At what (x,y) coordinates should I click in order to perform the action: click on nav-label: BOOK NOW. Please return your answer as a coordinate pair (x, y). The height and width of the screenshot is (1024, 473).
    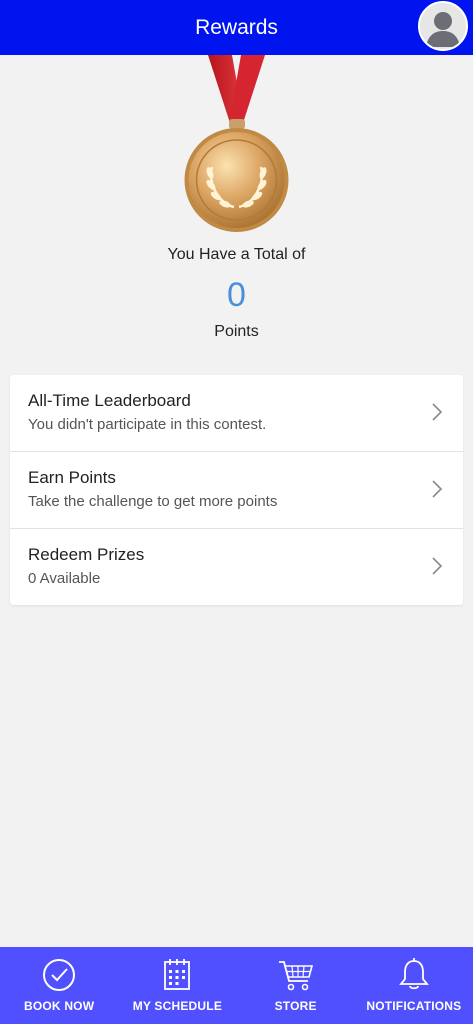
    Looking at the image, I should click on (59, 1006).